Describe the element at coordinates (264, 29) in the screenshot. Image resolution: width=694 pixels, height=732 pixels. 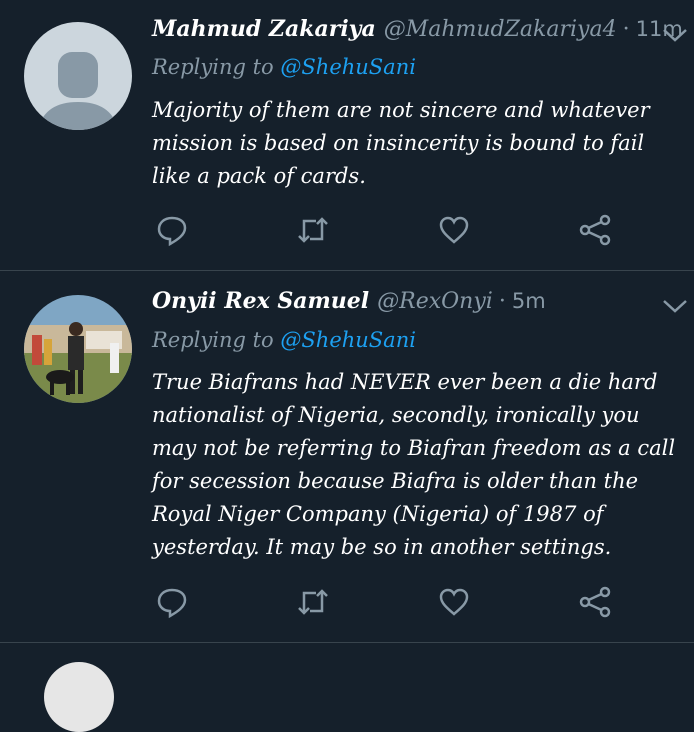
I see `display-name: Mahmud Zakariya` at that location.